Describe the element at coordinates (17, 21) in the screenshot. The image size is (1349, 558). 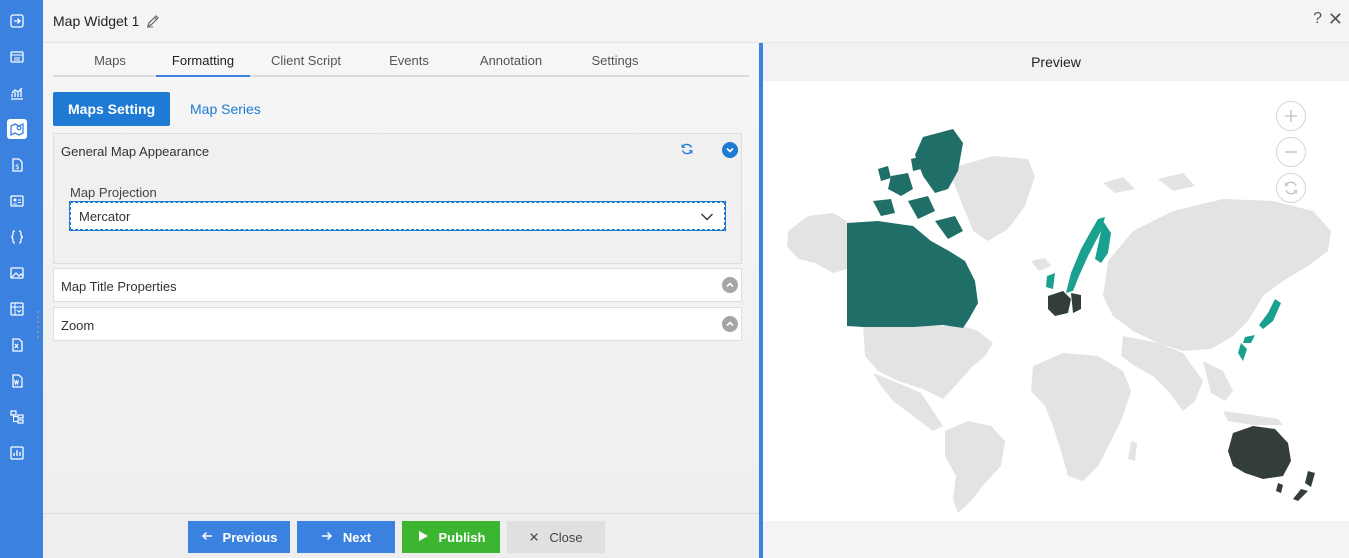
I see `enter-icon` at that location.